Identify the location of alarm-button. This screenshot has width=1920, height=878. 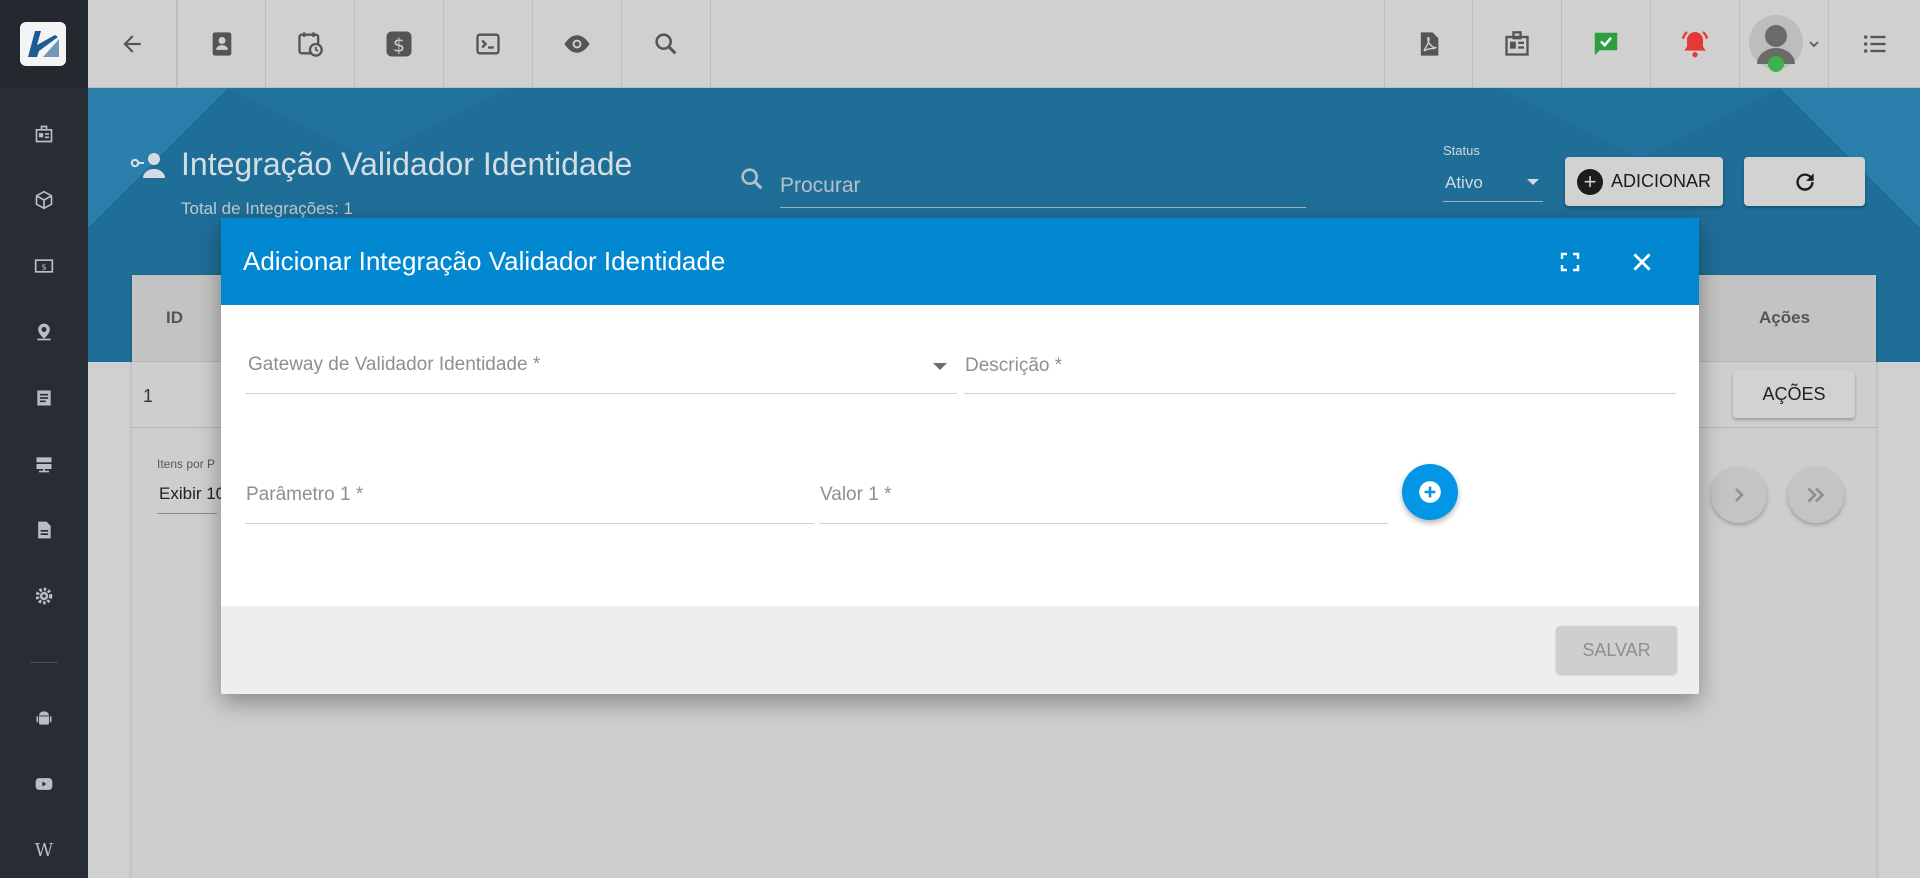
(1695, 44).